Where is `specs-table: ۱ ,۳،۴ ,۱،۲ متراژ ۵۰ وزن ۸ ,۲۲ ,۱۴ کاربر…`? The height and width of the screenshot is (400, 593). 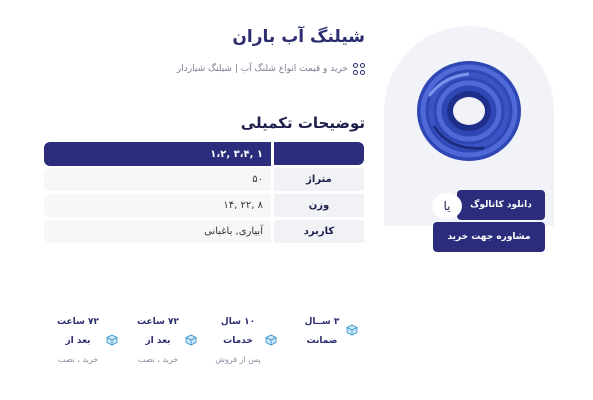 specs-table: ۱ ,۳،۴ ,۱،۲ متراژ ۵۰ وزن ۸ ,۲۲ ,۱۴ کاربر… is located at coordinates (204, 194).